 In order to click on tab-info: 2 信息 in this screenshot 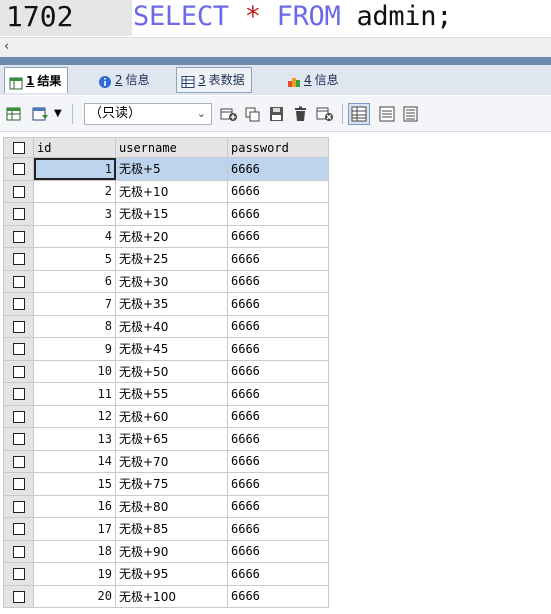, I will do `click(125, 80)`.